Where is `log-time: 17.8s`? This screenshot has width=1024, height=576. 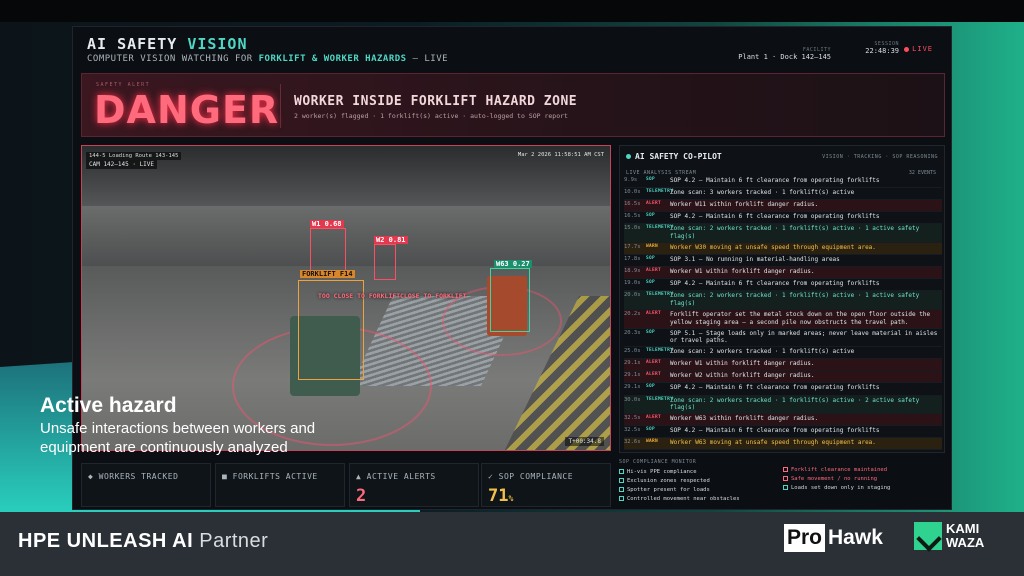
log-time: 17.8s is located at coordinates (632, 259).